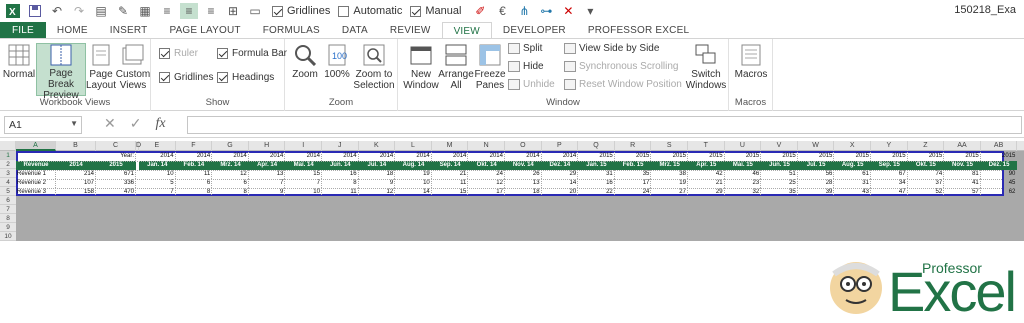 This screenshot has height=323, width=1024. I want to click on month-value-cell: 11, so click(340, 192).